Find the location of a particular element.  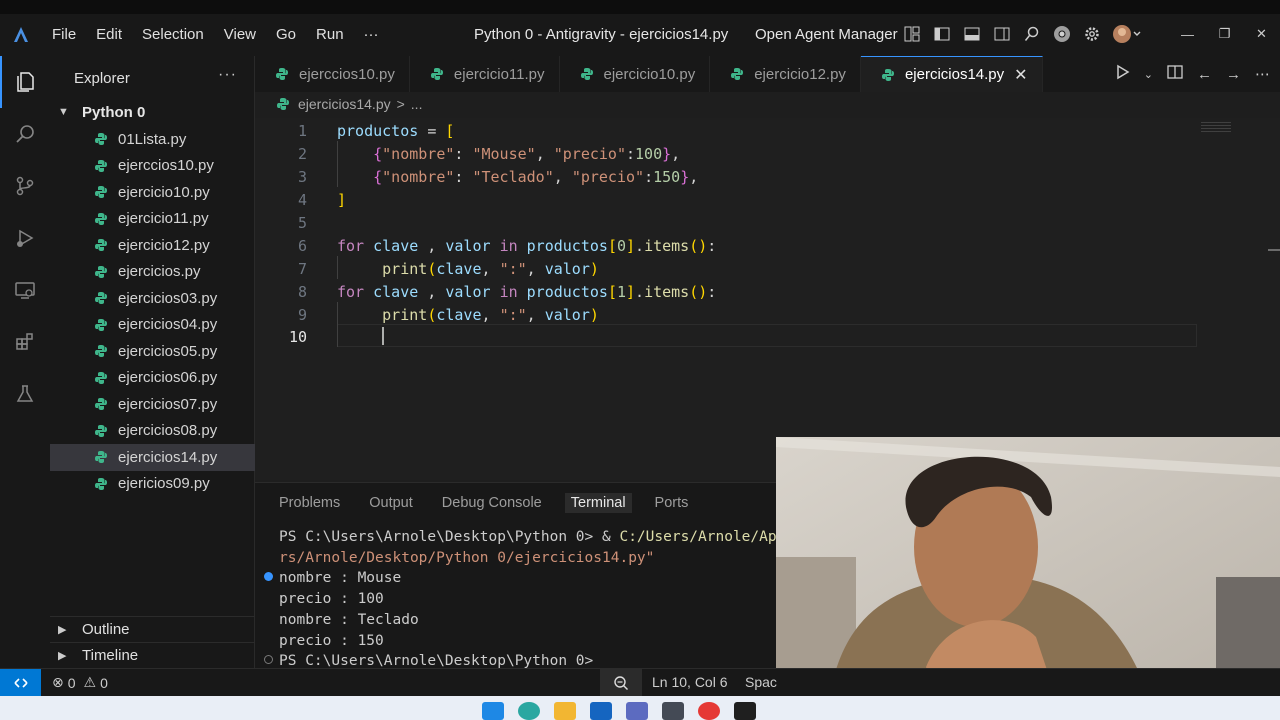

file-item: ejercicios05.py is located at coordinates (152, 351).